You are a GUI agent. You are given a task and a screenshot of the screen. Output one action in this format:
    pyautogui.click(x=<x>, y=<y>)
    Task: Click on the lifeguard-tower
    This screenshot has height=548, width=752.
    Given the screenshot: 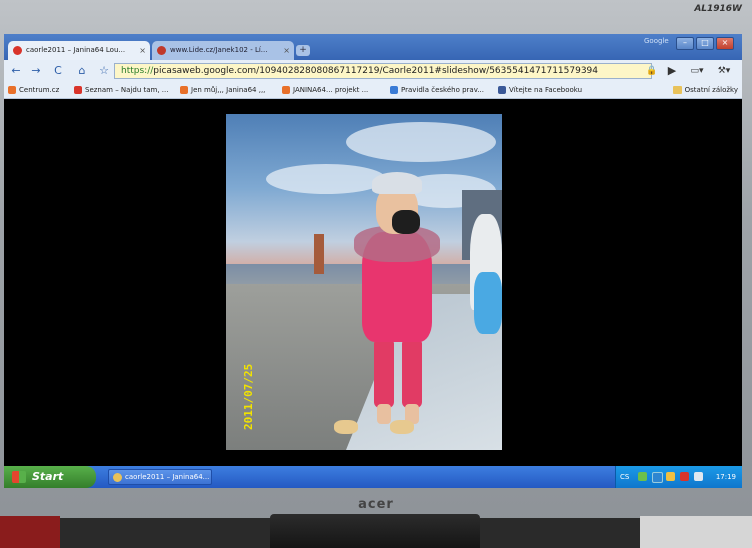 What is the action you would take?
    pyautogui.click(x=319, y=254)
    